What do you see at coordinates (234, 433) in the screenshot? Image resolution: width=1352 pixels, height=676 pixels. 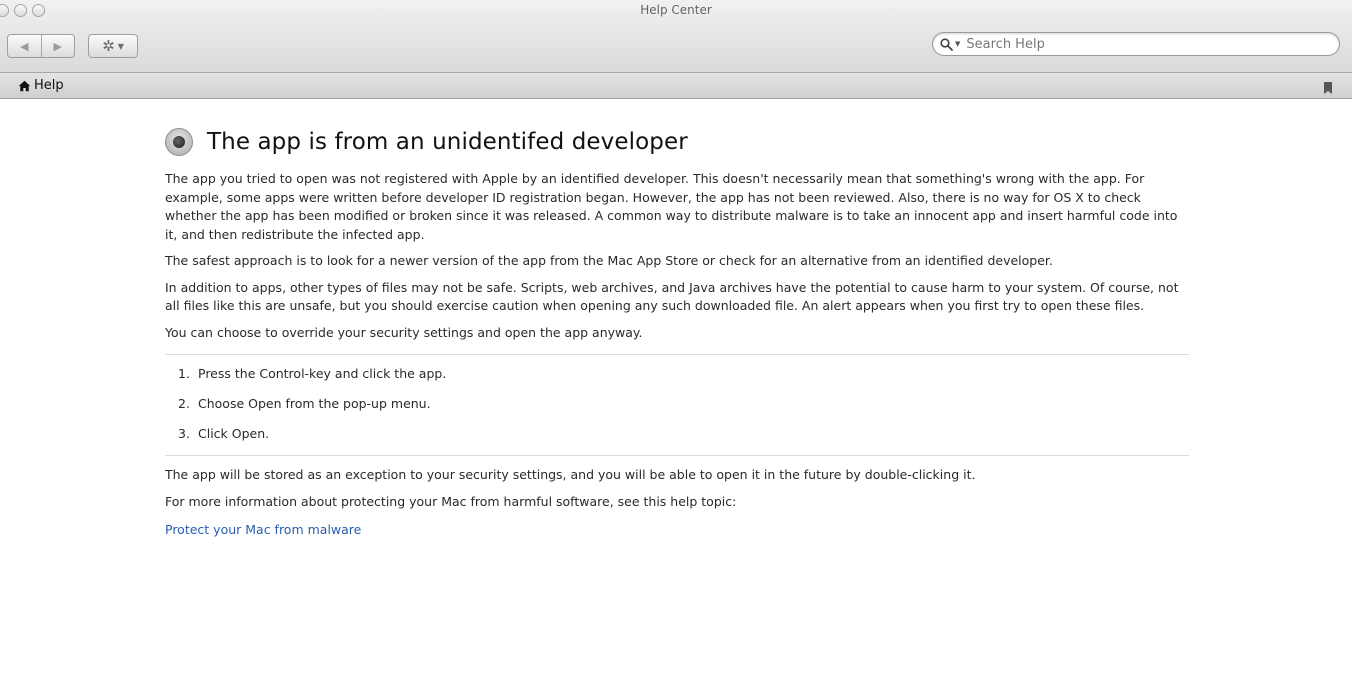 I see `step-text: Click Open.` at bounding box center [234, 433].